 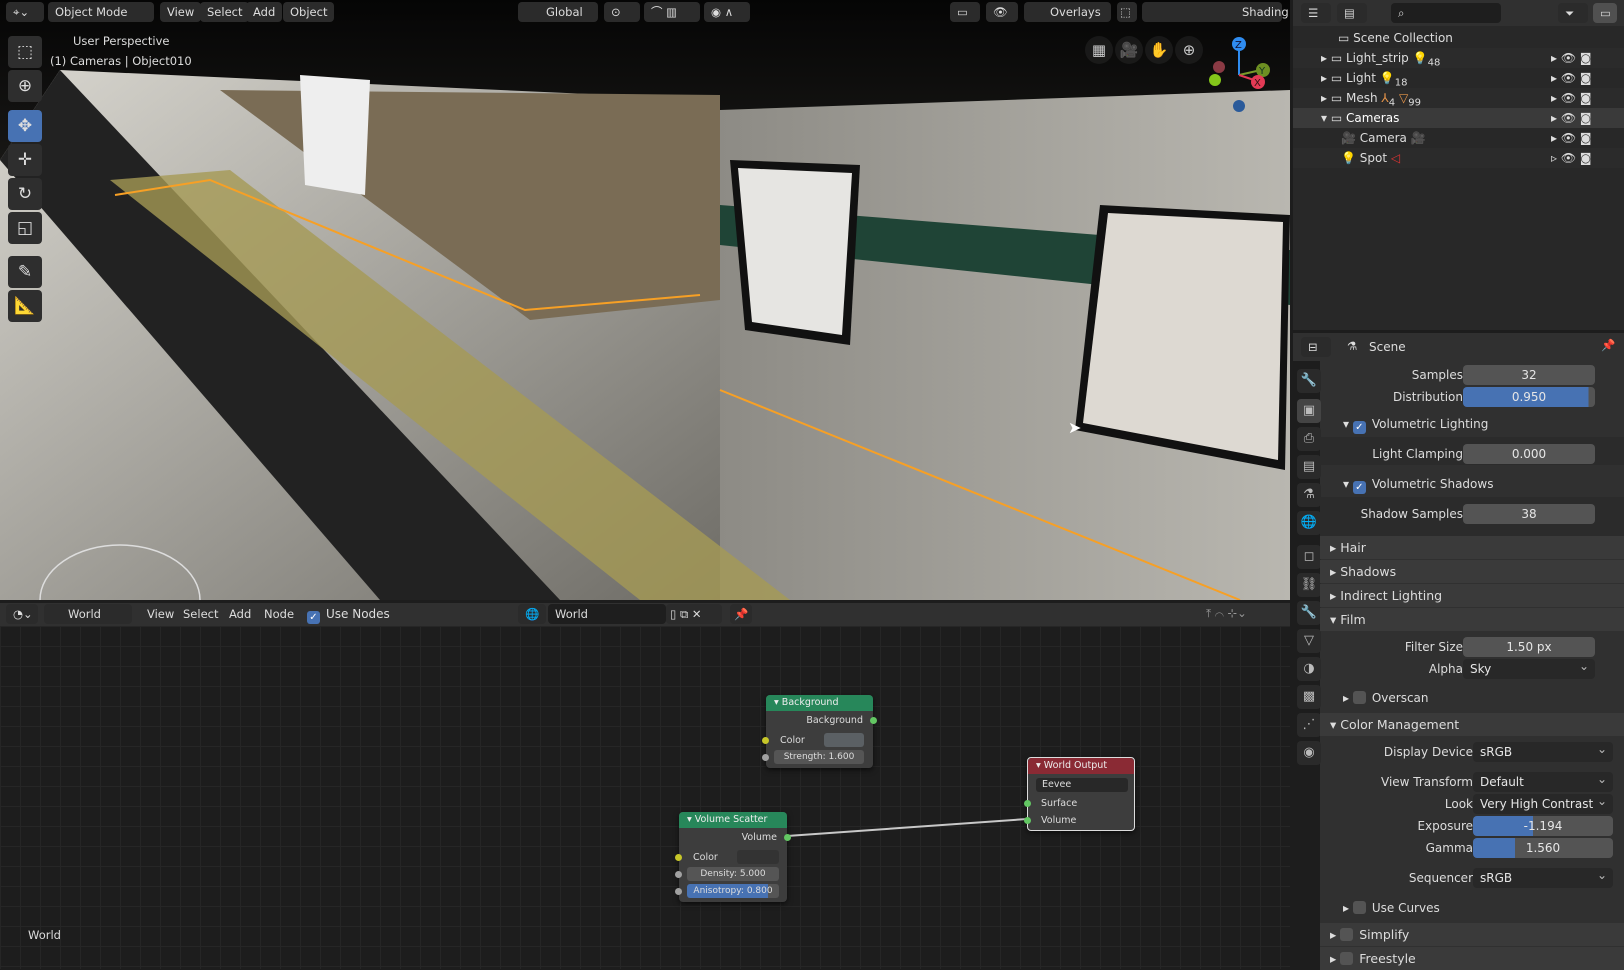 What do you see at coordinates (1309, 381) in the screenshot?
I see `tool-tab-icon: 🔧` at bounding box center [1309, 381].